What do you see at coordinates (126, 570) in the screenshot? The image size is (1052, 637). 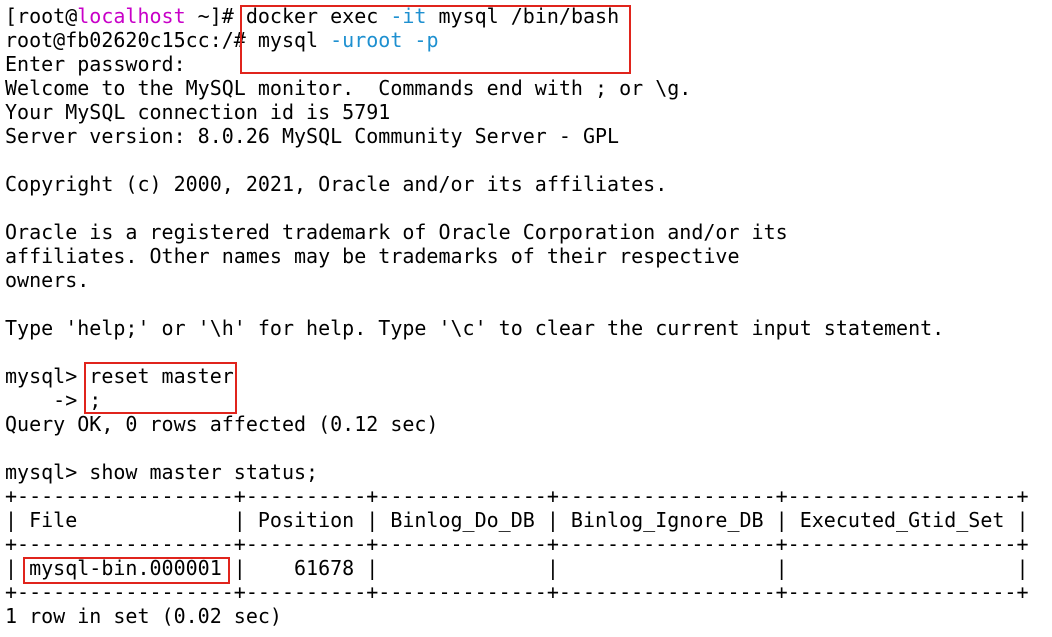 I see `highlight-box-binlog-file` at bounding box center [126, 570].